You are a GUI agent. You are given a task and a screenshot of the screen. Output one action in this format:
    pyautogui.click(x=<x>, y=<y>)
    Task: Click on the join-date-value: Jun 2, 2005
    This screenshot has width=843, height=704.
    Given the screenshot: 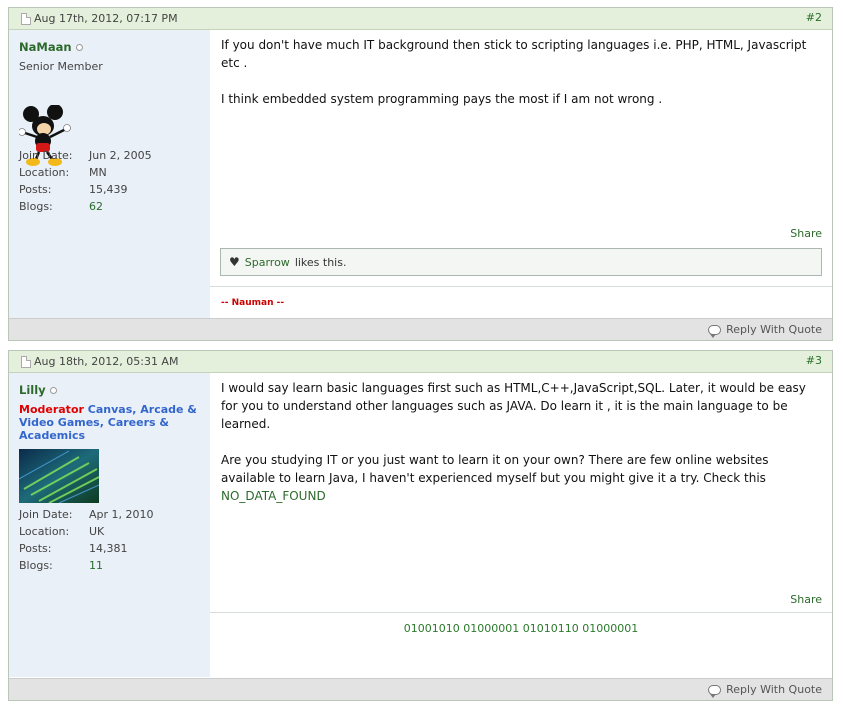 What is the action you would take?
    pyautogui.click(x=120, y=155)
    